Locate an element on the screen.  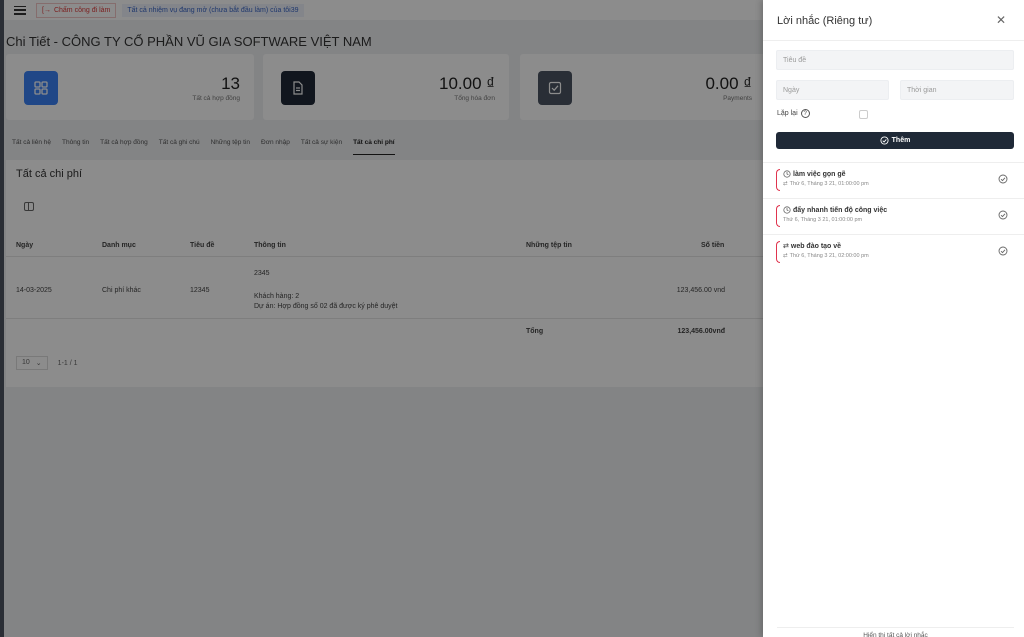
reminder-time: ⇄ Thứ 6, Tháng 3 21, 01:00:00 pm is located at coordinates (826, 184).